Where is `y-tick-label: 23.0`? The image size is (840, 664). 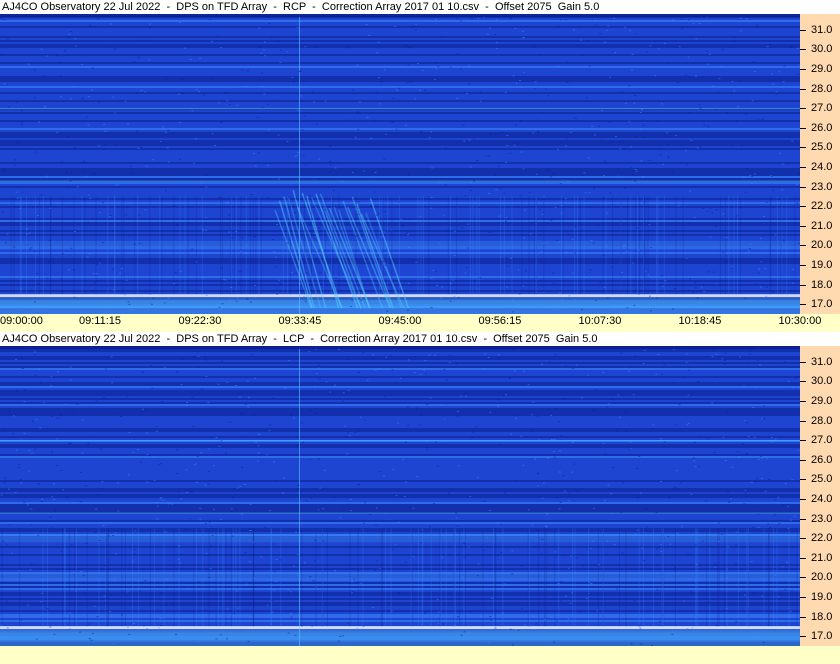
y-tick-label: 23.0 is located at coordinates (820, 187).